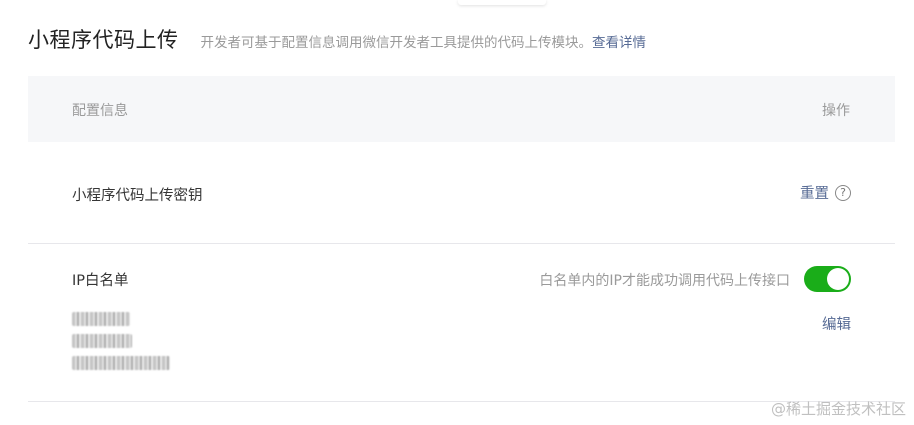  Describe the element at coordinates (137, 196) in the screenshot. I see `secret-key-label: 小程序代码上传密钥` at that location.